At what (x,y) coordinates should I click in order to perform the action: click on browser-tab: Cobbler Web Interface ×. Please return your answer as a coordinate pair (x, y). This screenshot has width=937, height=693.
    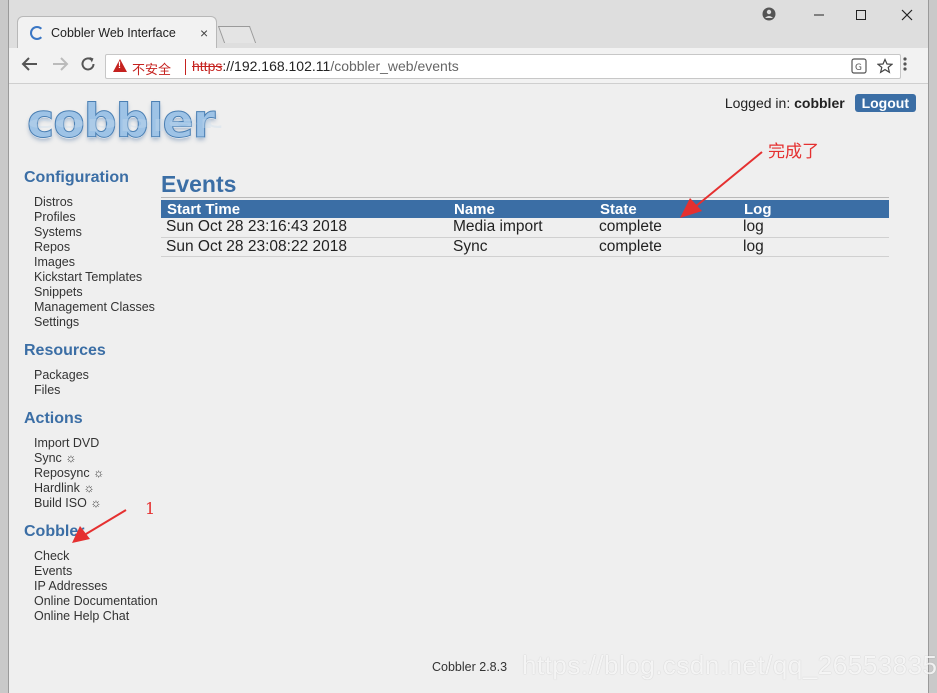
    Looking at the image, I should click on (117, 32).